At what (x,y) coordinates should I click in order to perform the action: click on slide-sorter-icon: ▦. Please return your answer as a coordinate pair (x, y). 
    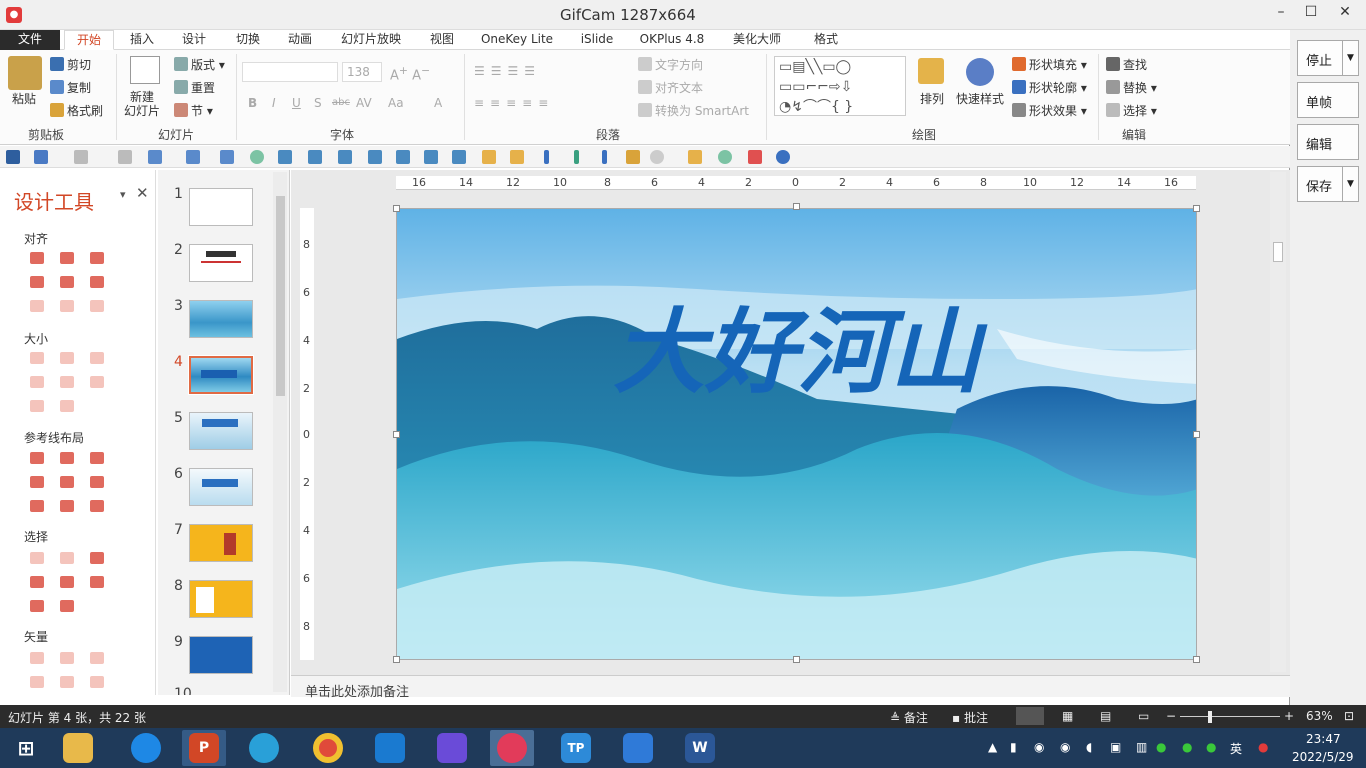
    Looking at the image, I should click on (1067, 716).